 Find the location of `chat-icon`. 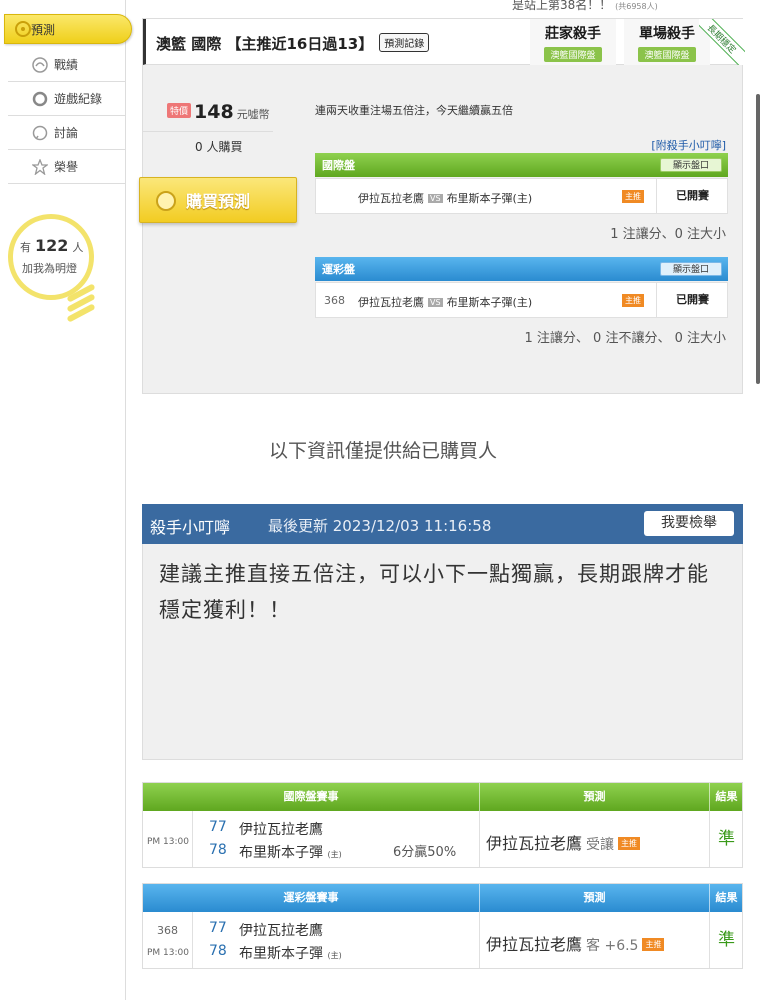

chat-icon is located at coordinates (40, 133).